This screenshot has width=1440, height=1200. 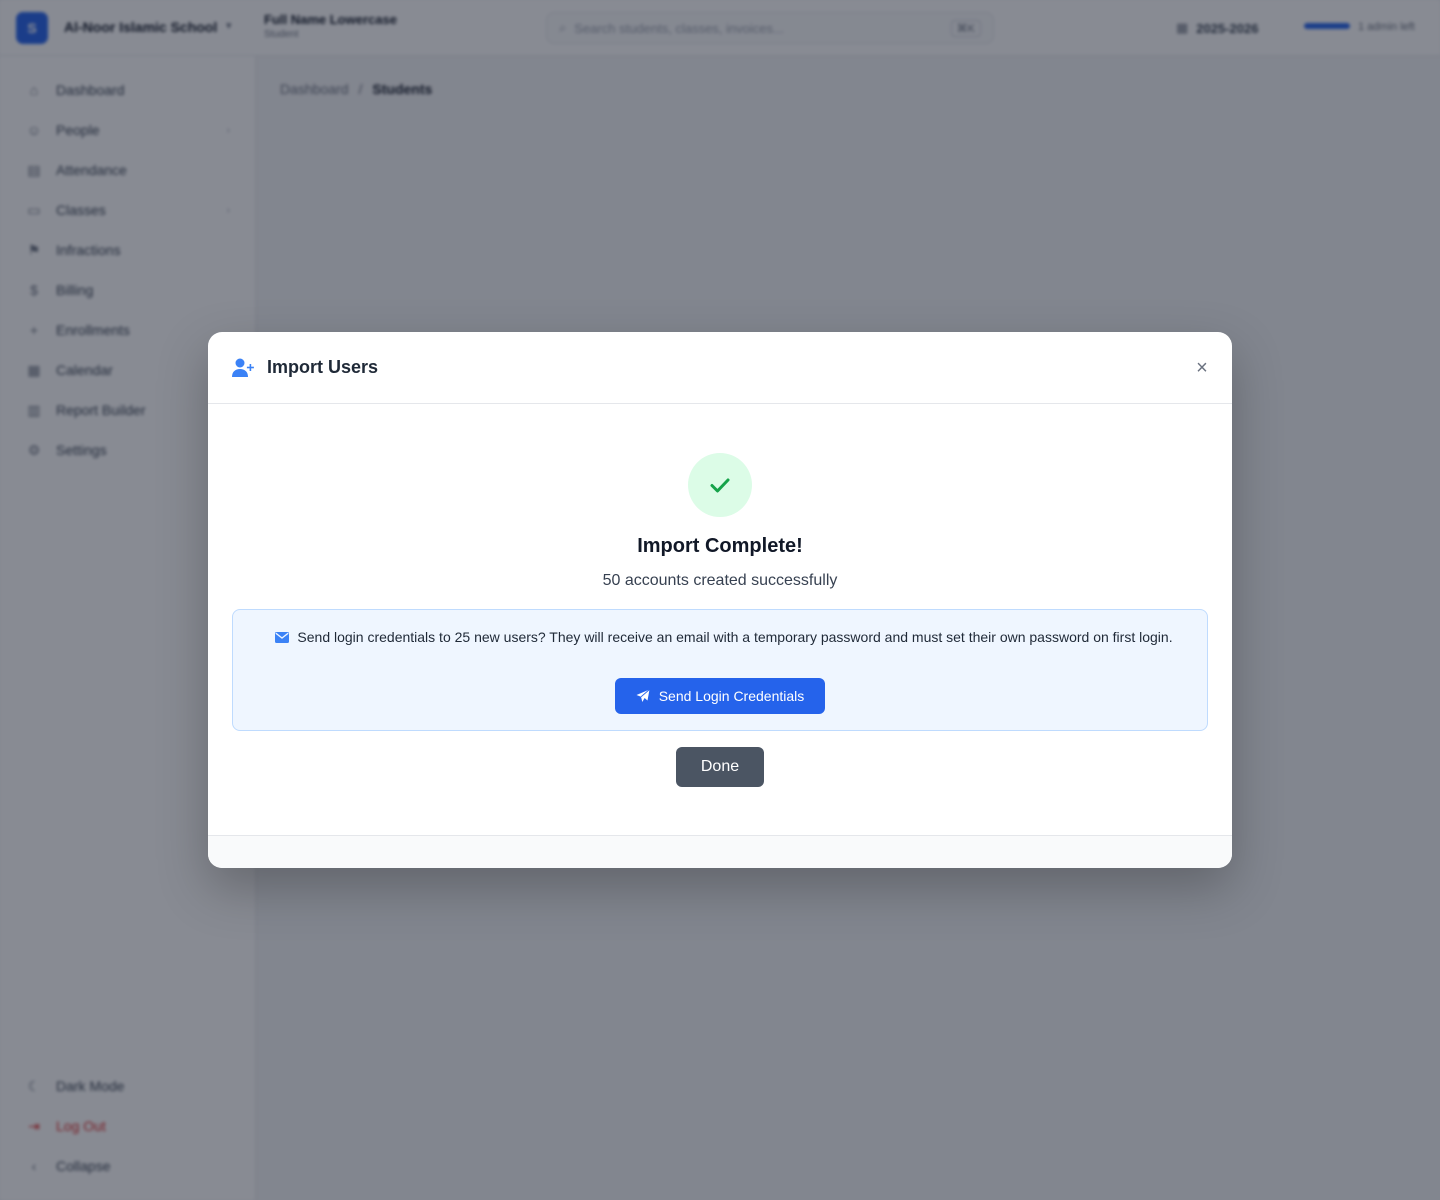 I want to click on close-icon: ×, so click(x=1202, y=367).